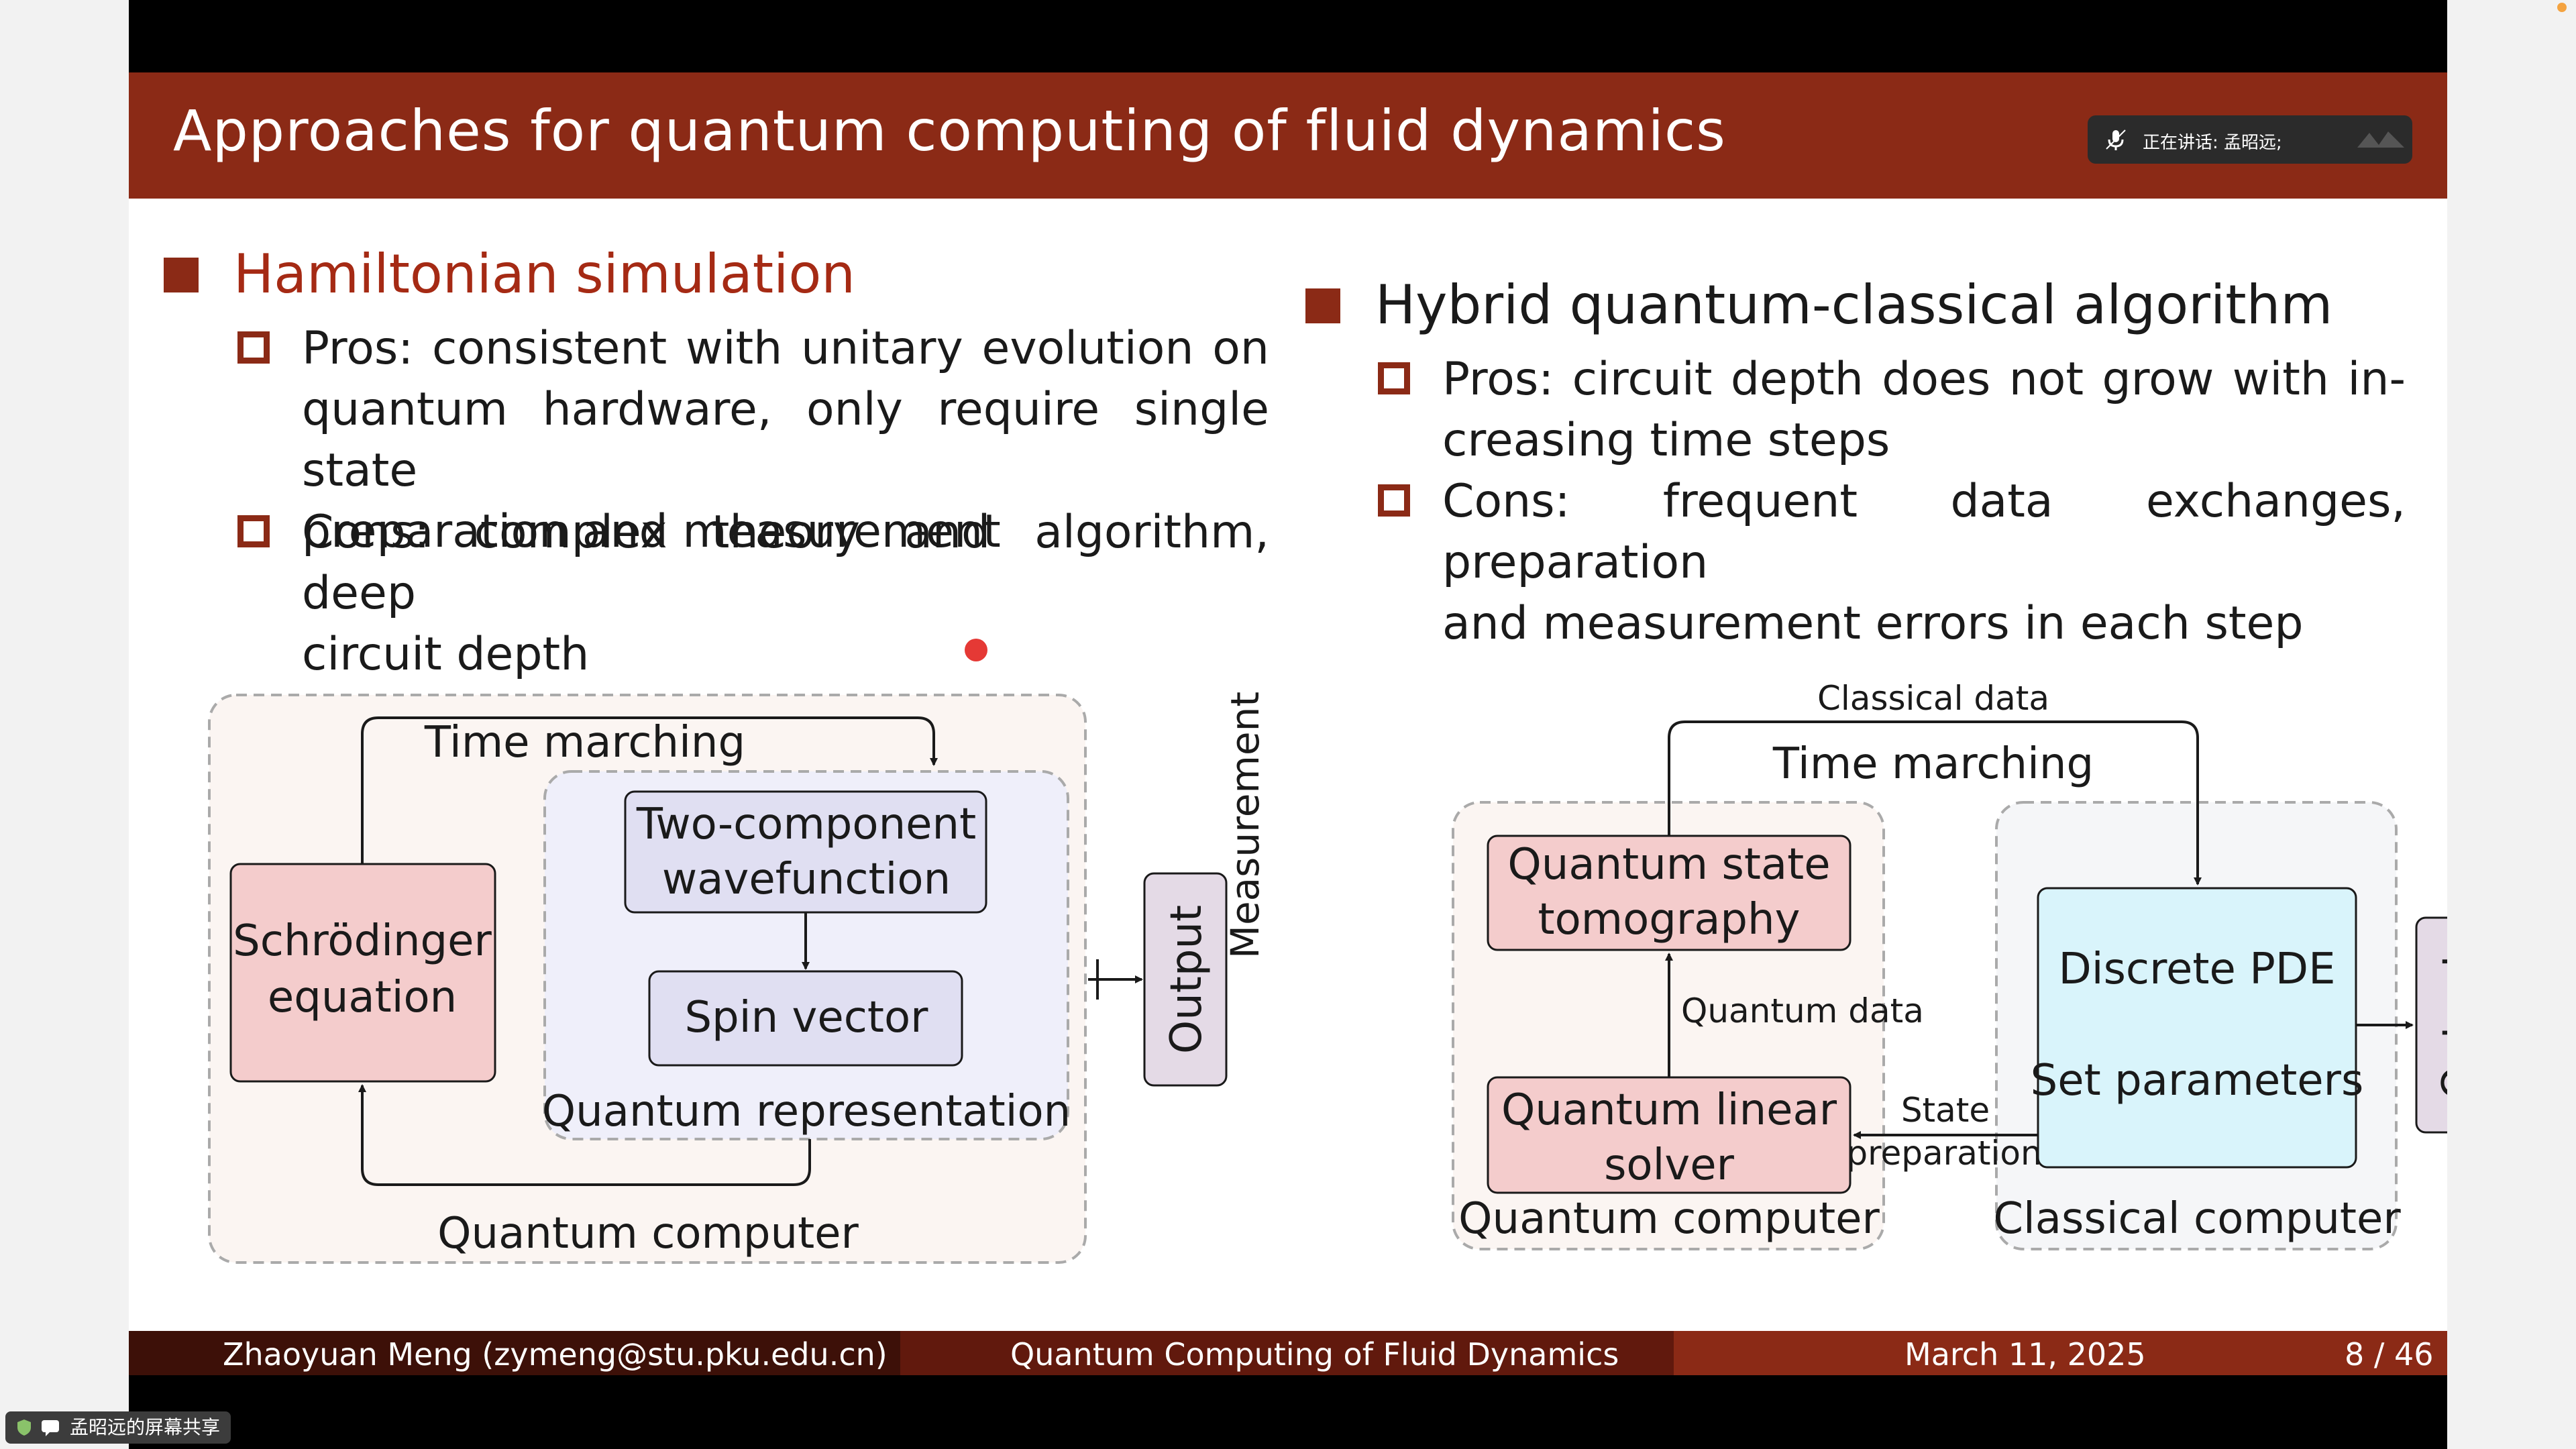  I want to click on classical-computer-label: Classical computer, so click(2197, 1219).